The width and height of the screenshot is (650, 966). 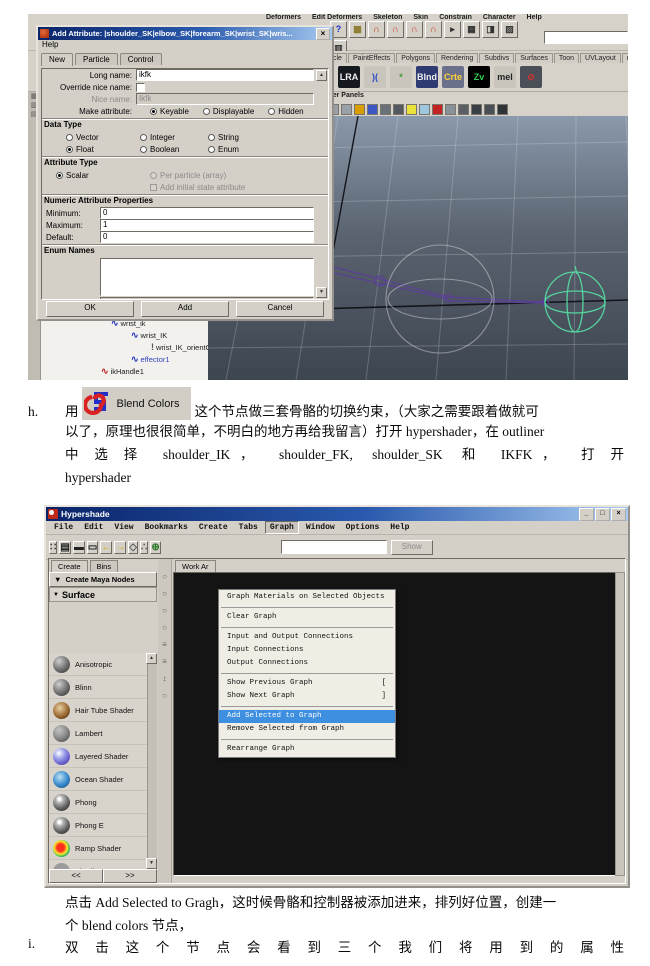 What do you see at coordinates (307, 696) in the screenshot?
I see `graph-menu-item: Show Next Graph ]` at bounding box center [307, 696].